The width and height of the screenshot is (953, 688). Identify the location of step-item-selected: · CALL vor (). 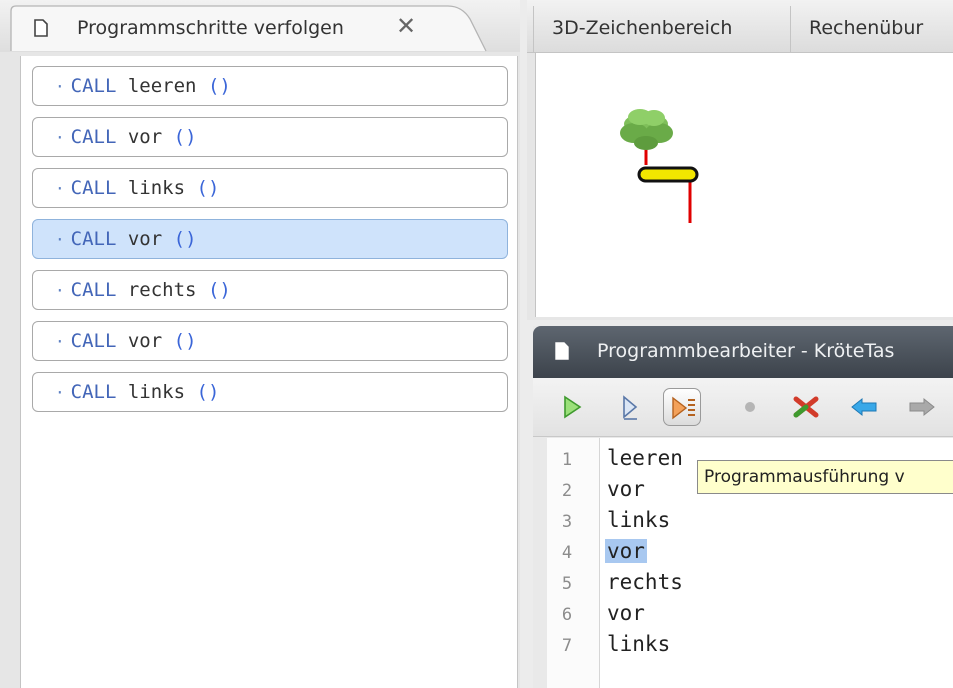
(270, 239).